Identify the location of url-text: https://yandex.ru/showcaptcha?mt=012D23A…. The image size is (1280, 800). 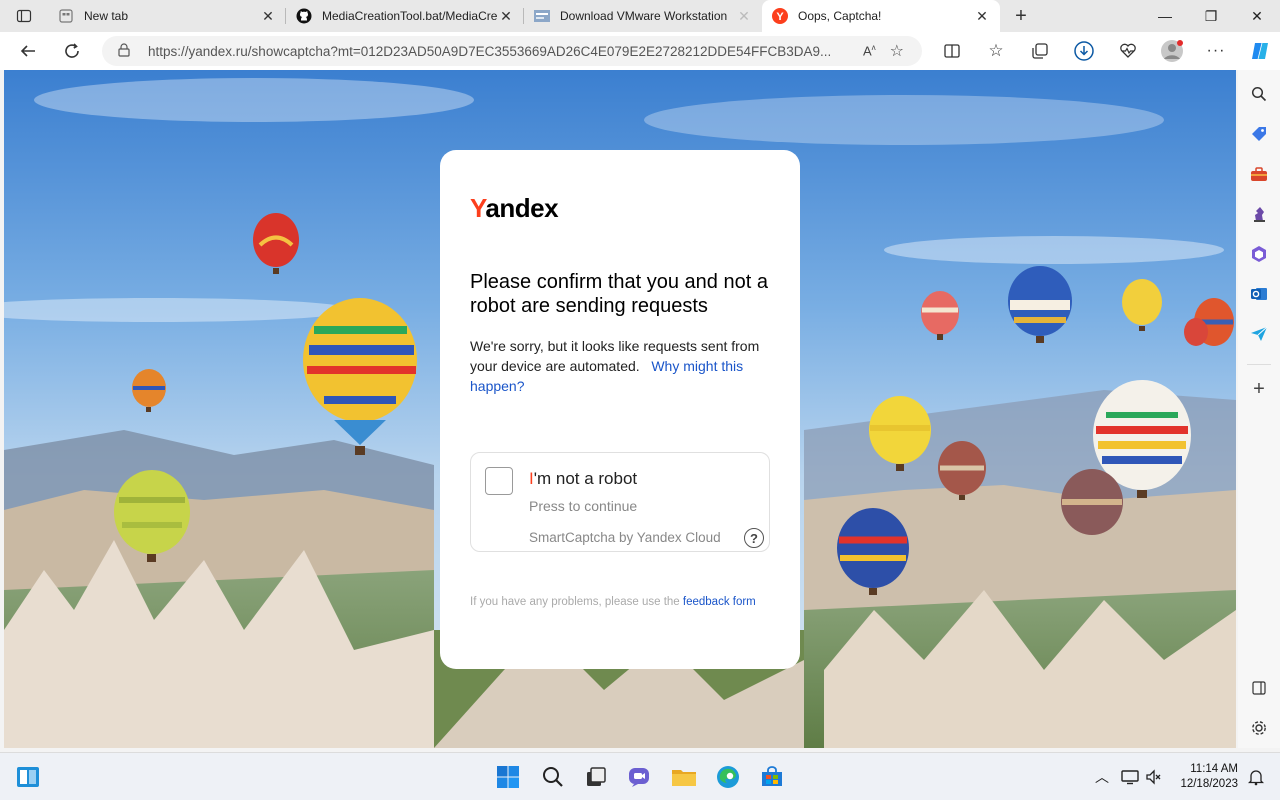
(490, 51).